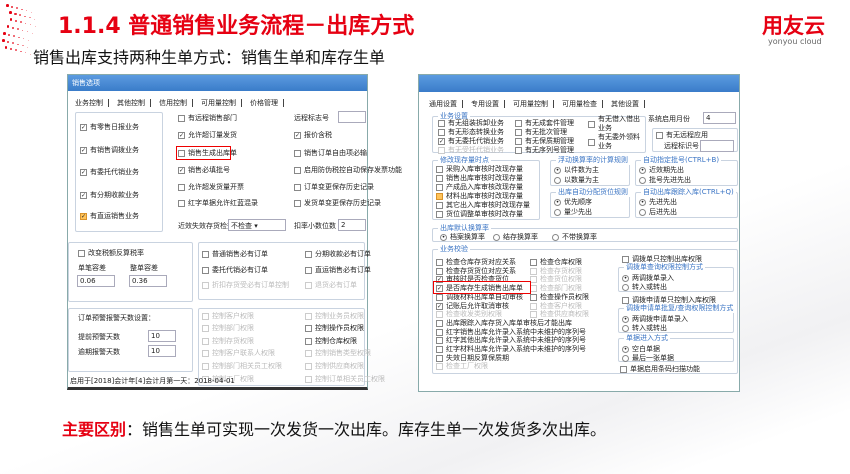 The width and height of the screenshot is (850, 474). I want to click on radio-28: 结存换算率, so click(515, 237).